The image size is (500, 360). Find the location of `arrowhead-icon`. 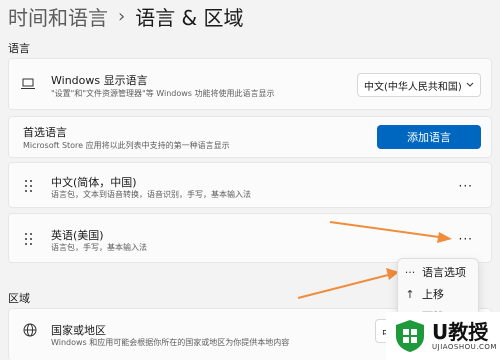

arrowhead-icon is located at coordinates (444, 237).